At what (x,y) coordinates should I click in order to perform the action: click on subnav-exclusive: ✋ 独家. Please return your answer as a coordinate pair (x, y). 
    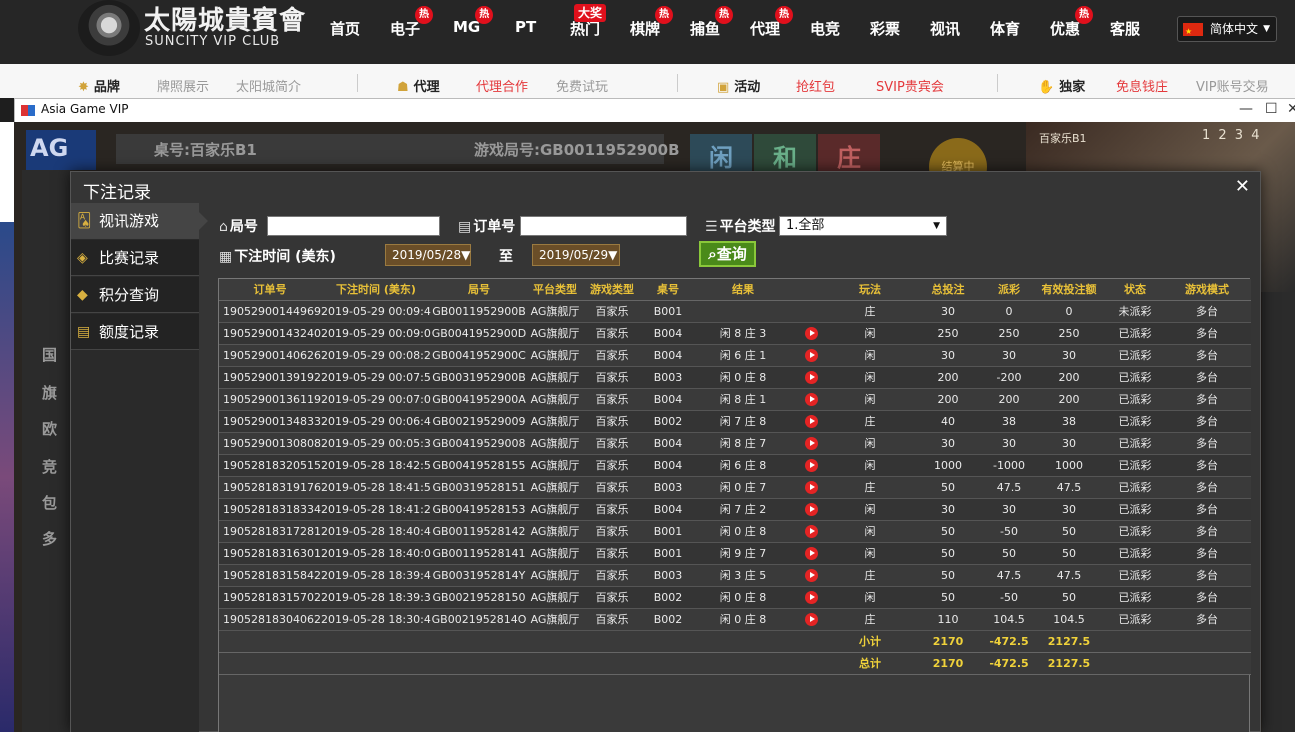
    Looking at the image, I should click on (1061, 85).